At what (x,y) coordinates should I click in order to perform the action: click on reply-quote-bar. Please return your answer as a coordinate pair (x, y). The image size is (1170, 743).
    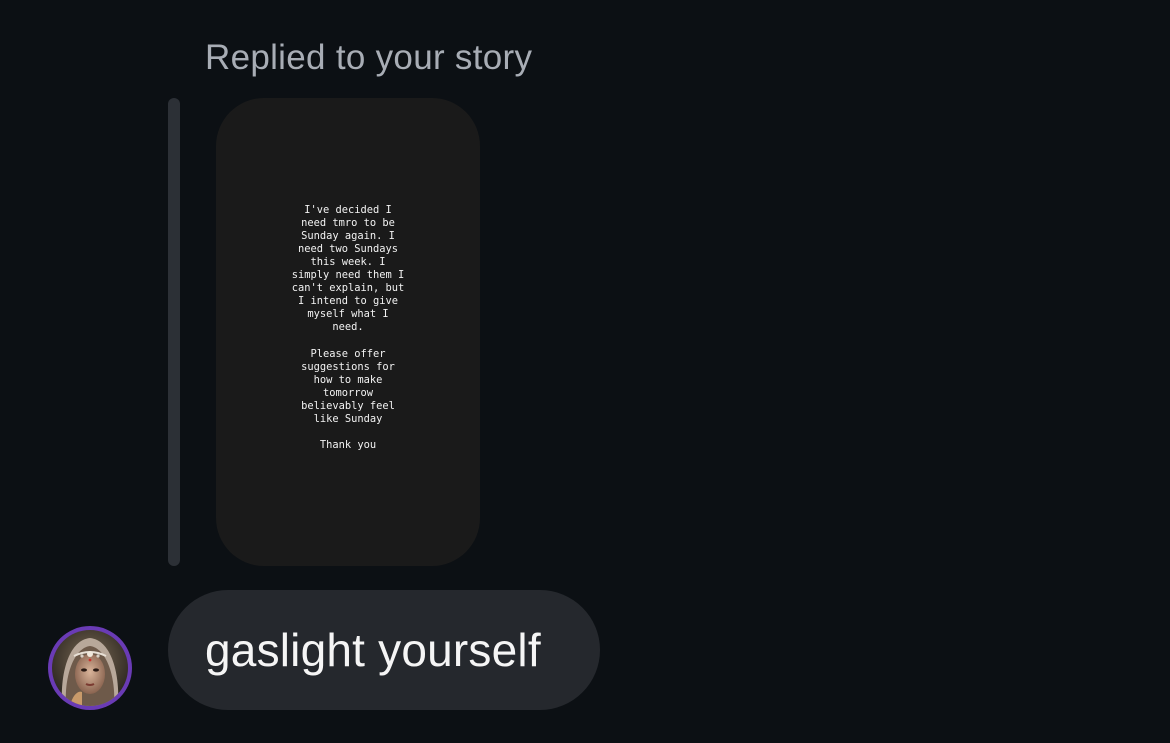
    Looking at the image, I should click on (174, 332).